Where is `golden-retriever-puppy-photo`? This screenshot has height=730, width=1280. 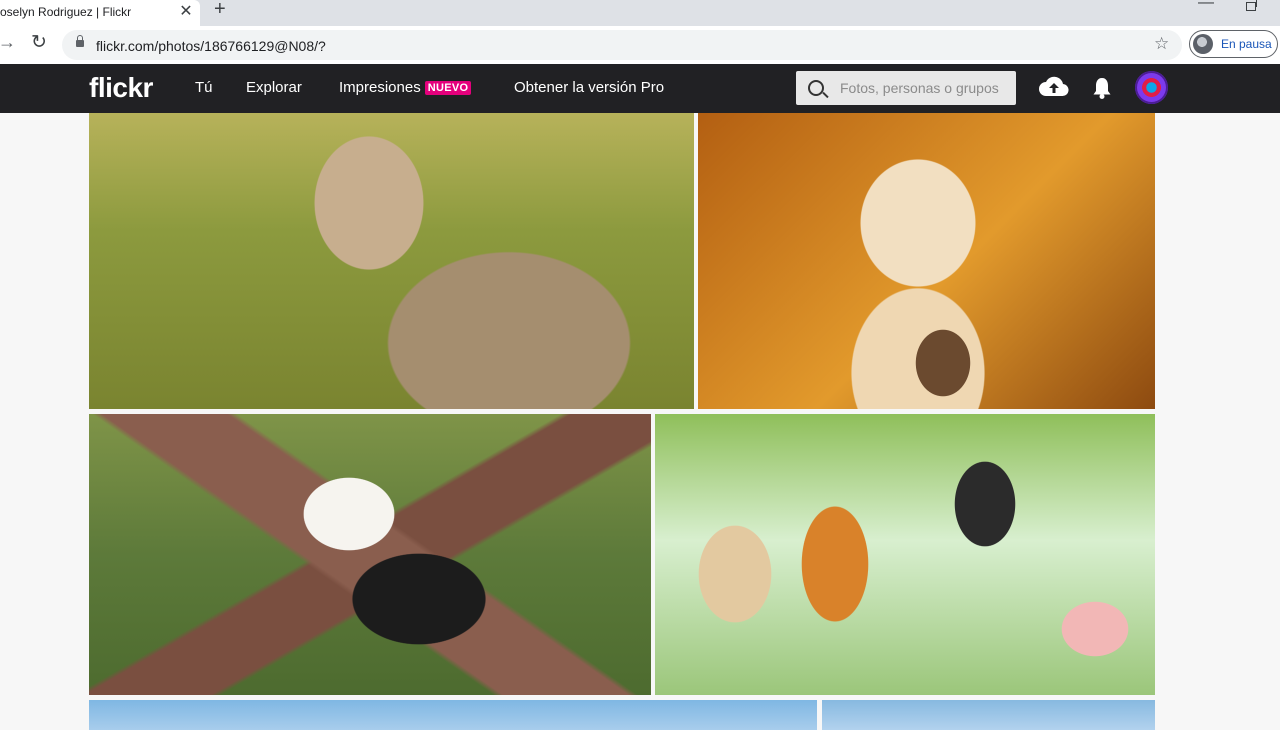
golden-retriever-puppy-photo is located at coordinates (926, 261).